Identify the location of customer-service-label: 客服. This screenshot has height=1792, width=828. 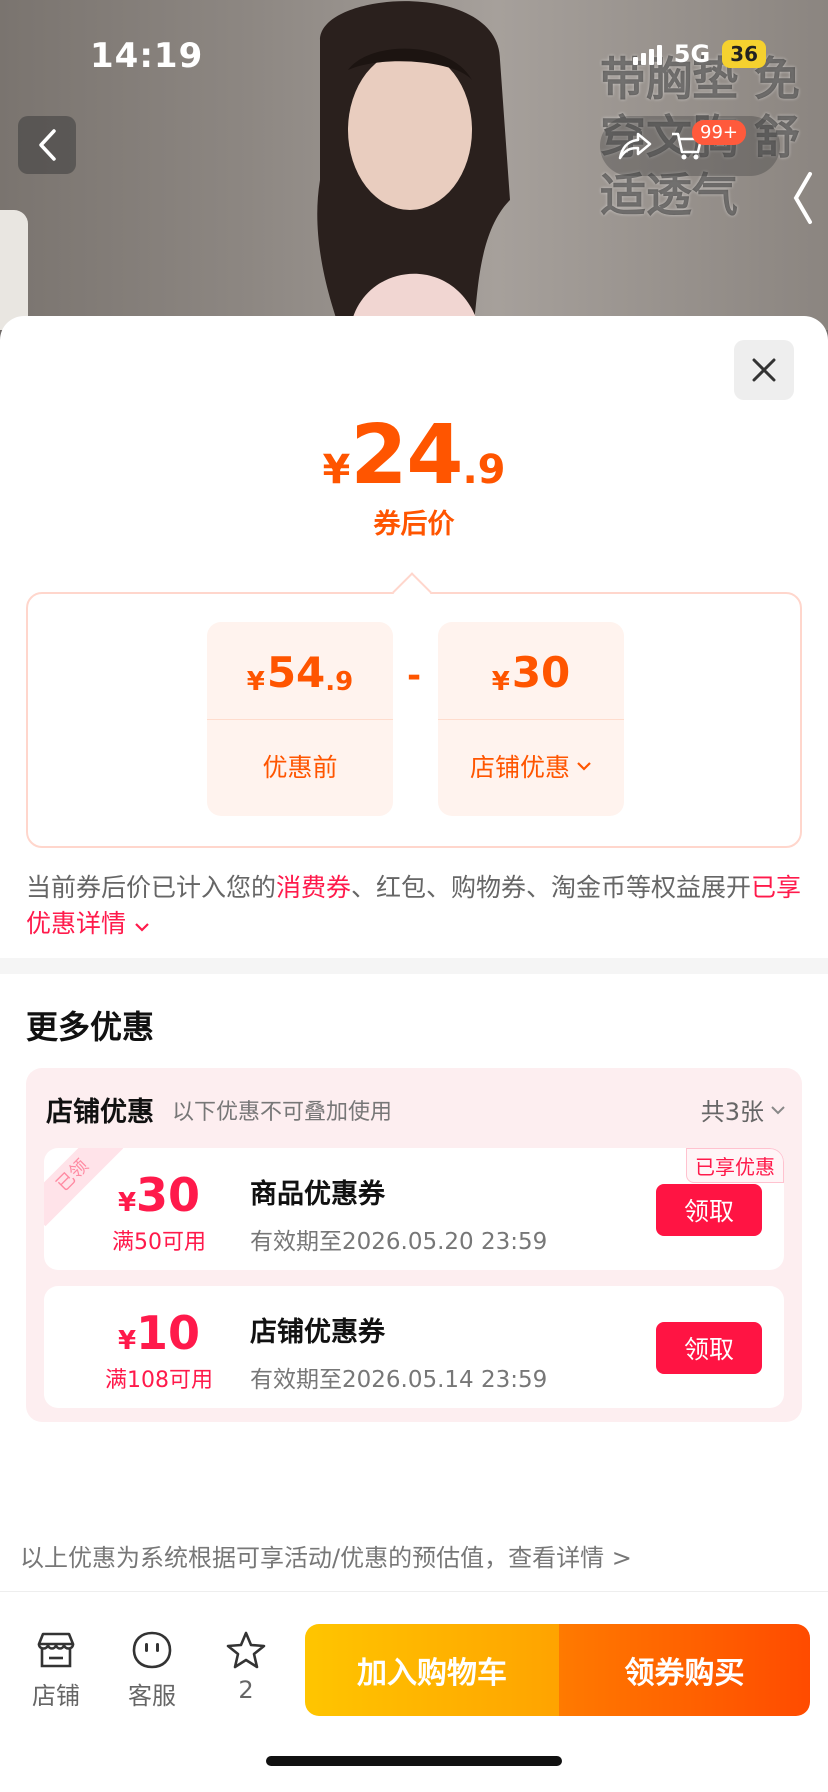
(152, 1696).